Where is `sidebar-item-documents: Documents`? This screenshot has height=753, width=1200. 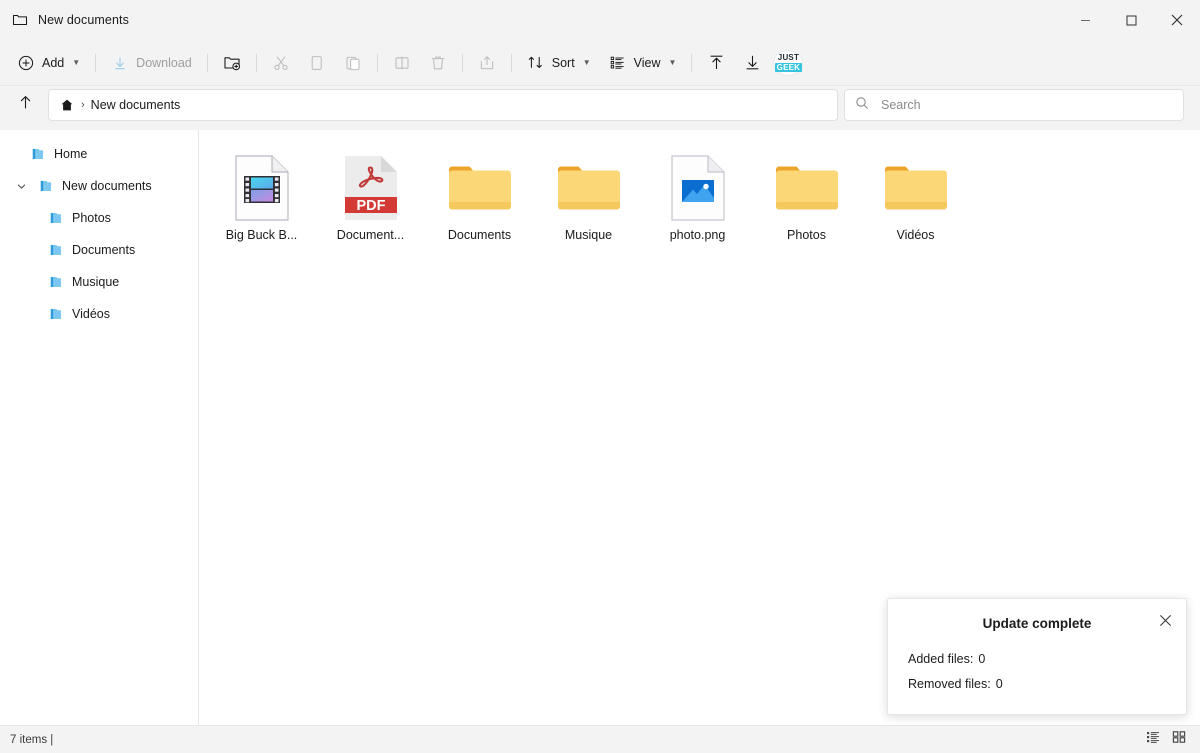
sidebar-item-documents: Documents is located at coordinates (99, 250).